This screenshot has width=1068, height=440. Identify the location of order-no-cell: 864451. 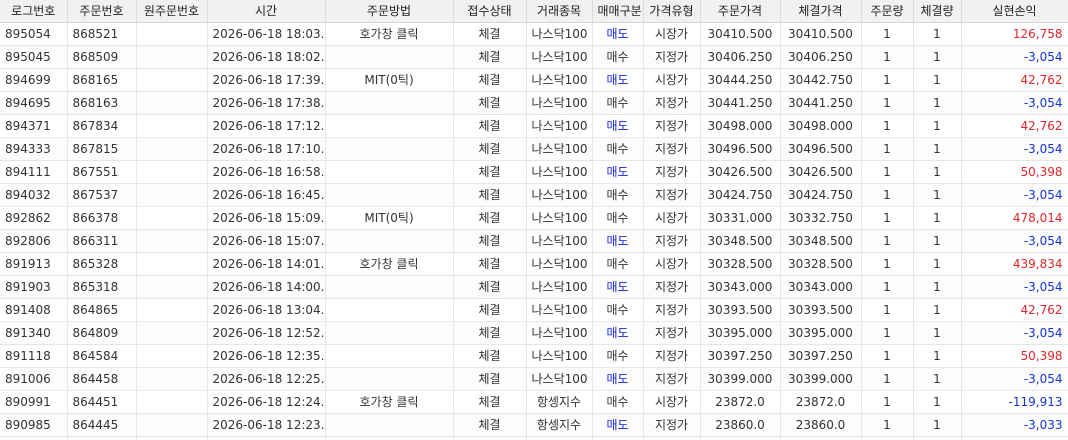
(102, 402).